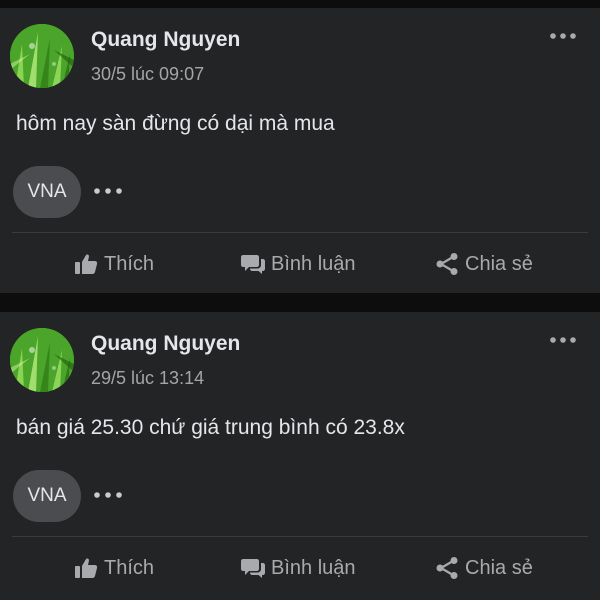 The height and width of the screenshot is (600, 600). What do you see at coordinates (147, 74) in the screenshot?
I see `post-timestamp: 30/5 lúc 09:07` at bounding box center [147, 74].